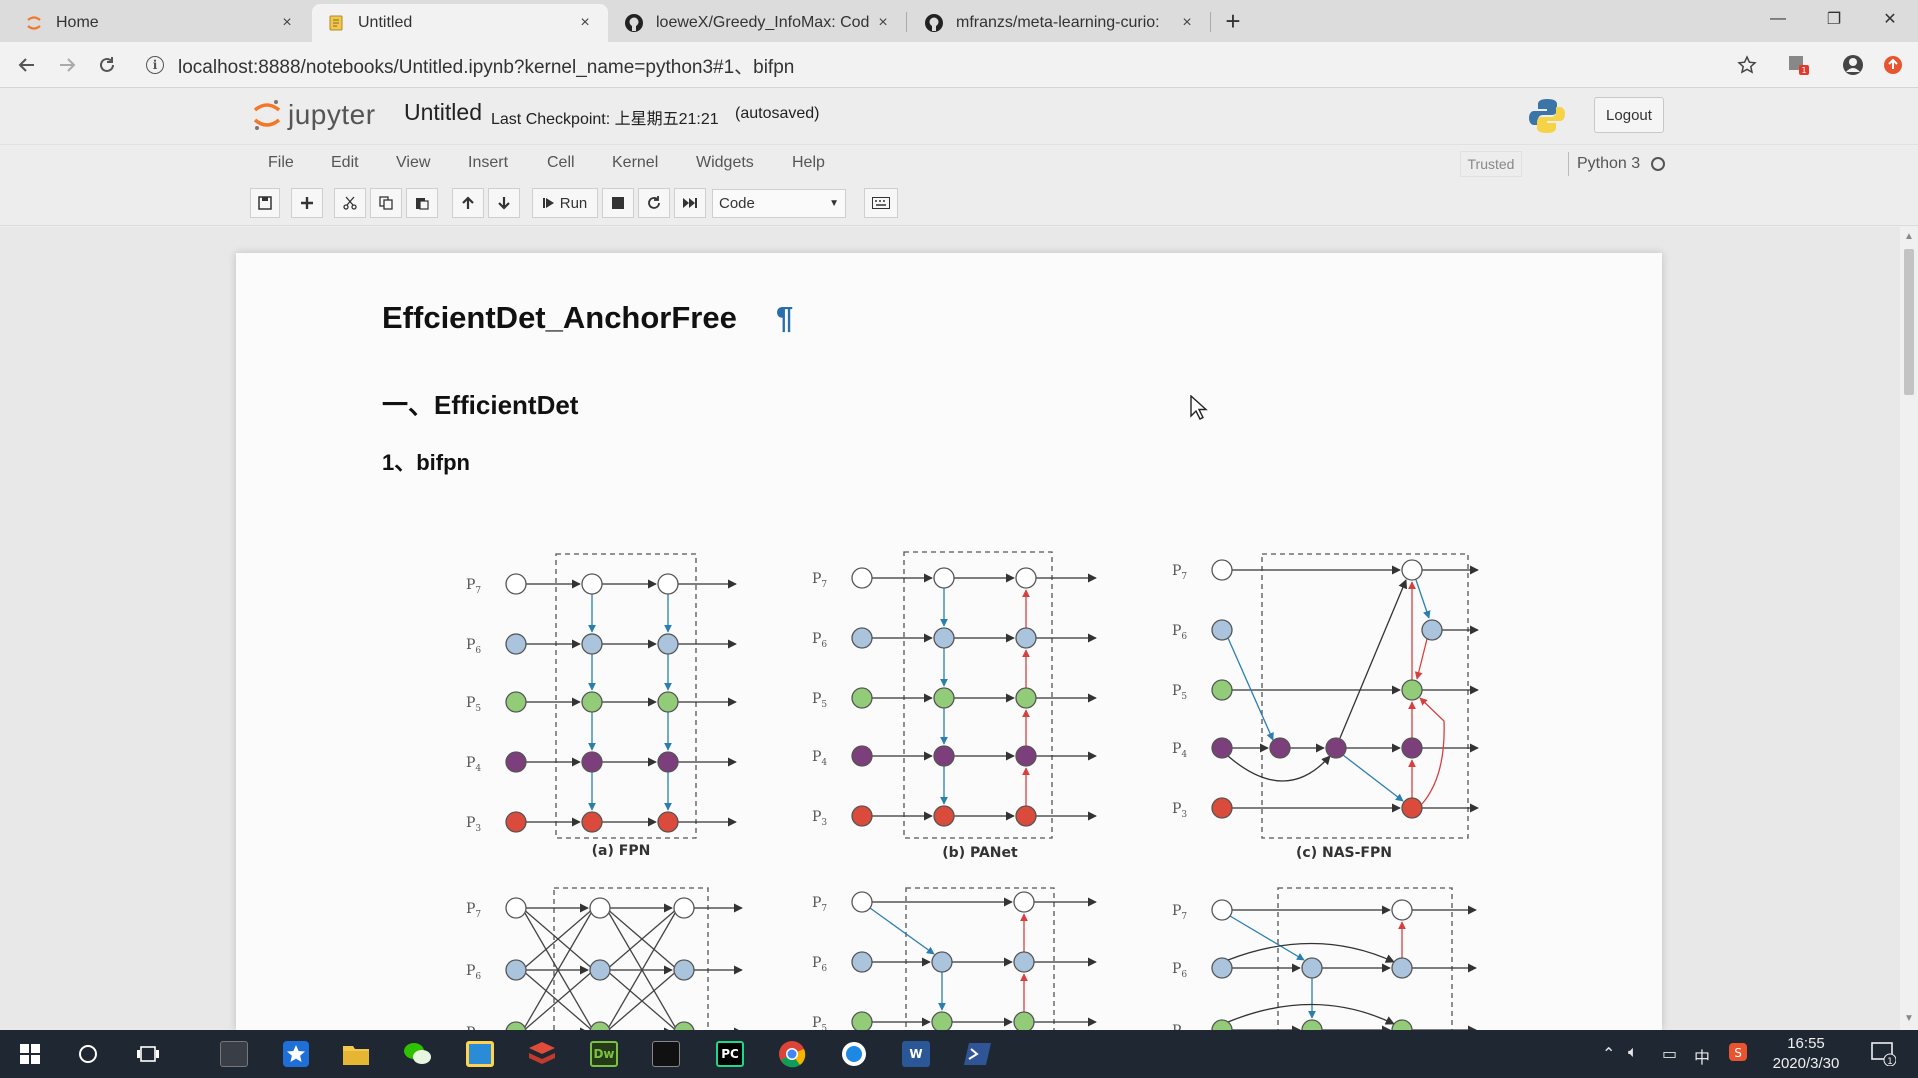 The width and height of the screenshot is (1918, 1078). I want to click on sogou-ime-icon: S, so click(1738, 1054).